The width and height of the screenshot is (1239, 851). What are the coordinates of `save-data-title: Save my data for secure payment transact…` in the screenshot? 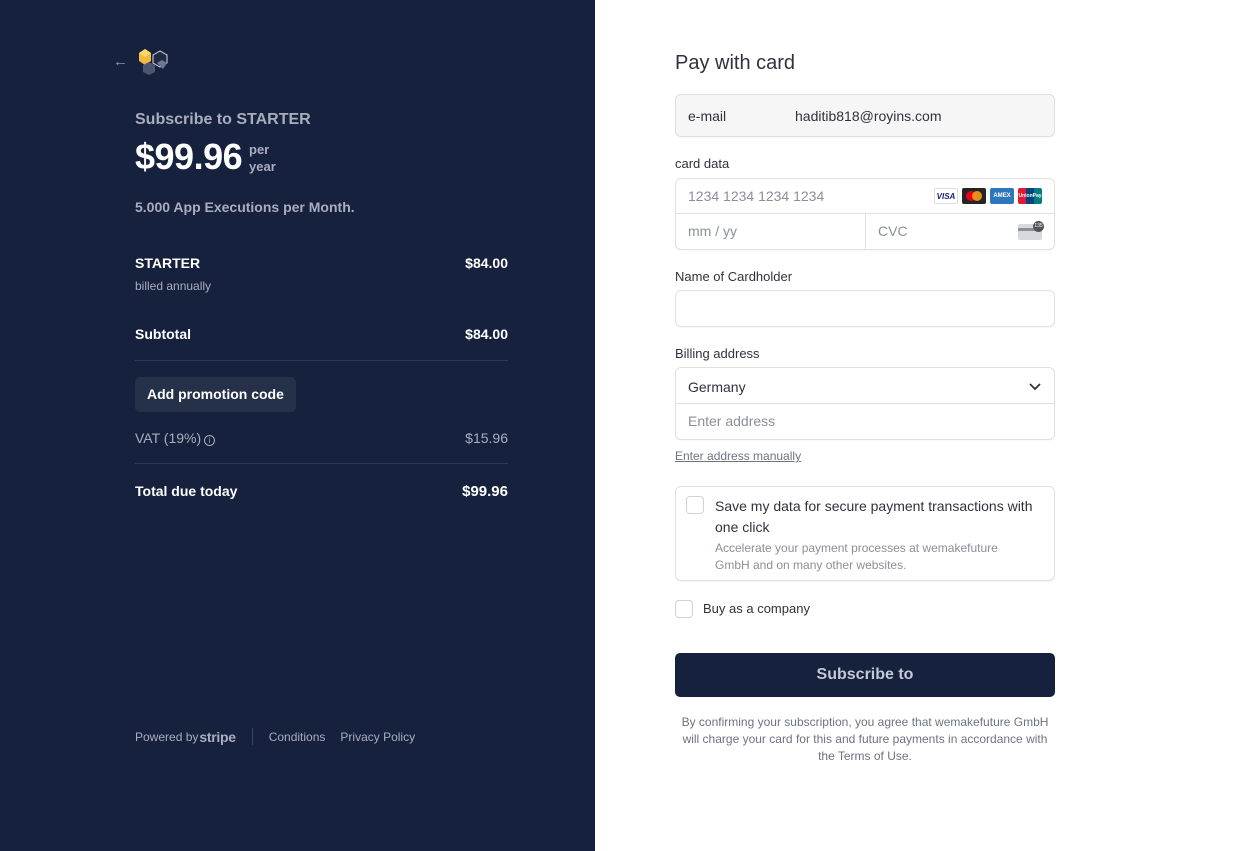 It's located at (874, 516).